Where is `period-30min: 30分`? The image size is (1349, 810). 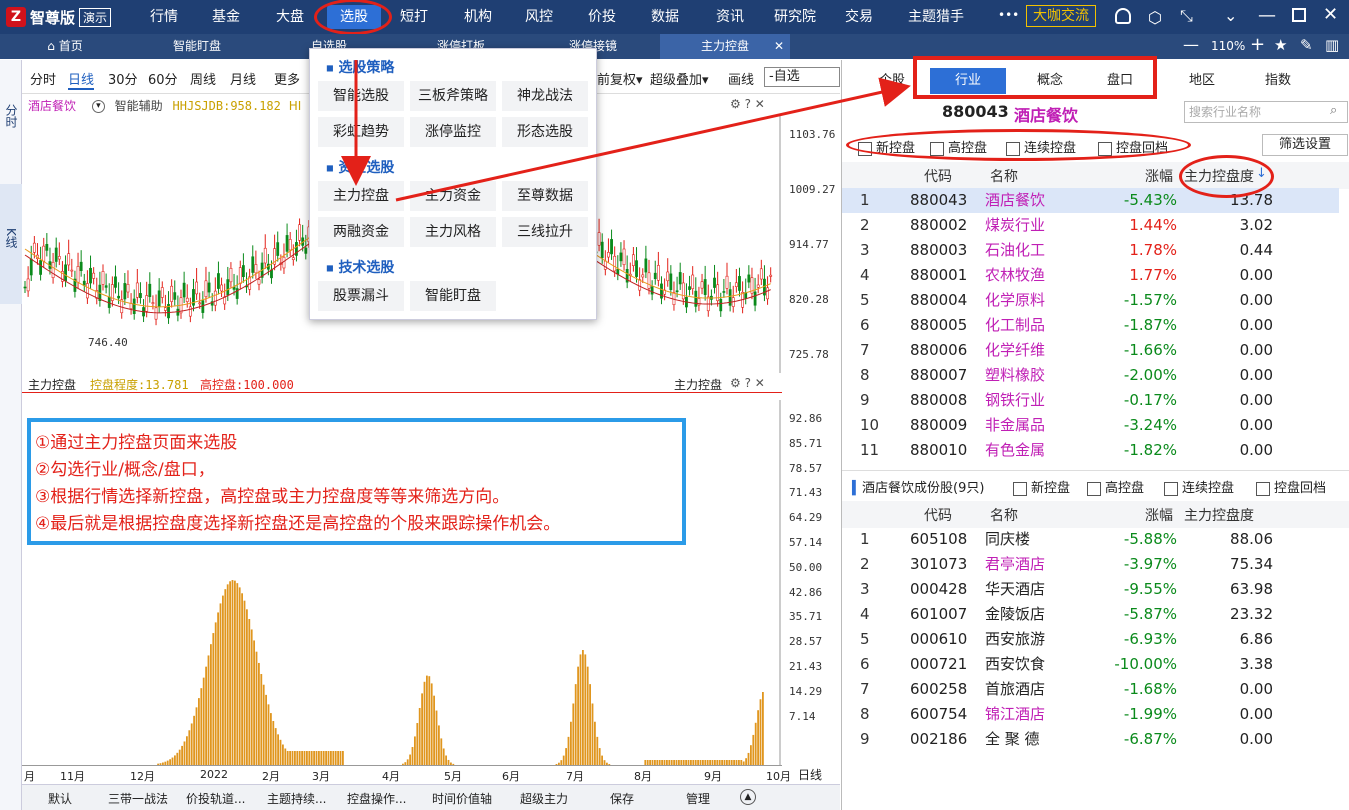 period-30min: 30分 is located at coordinates (123, 78).